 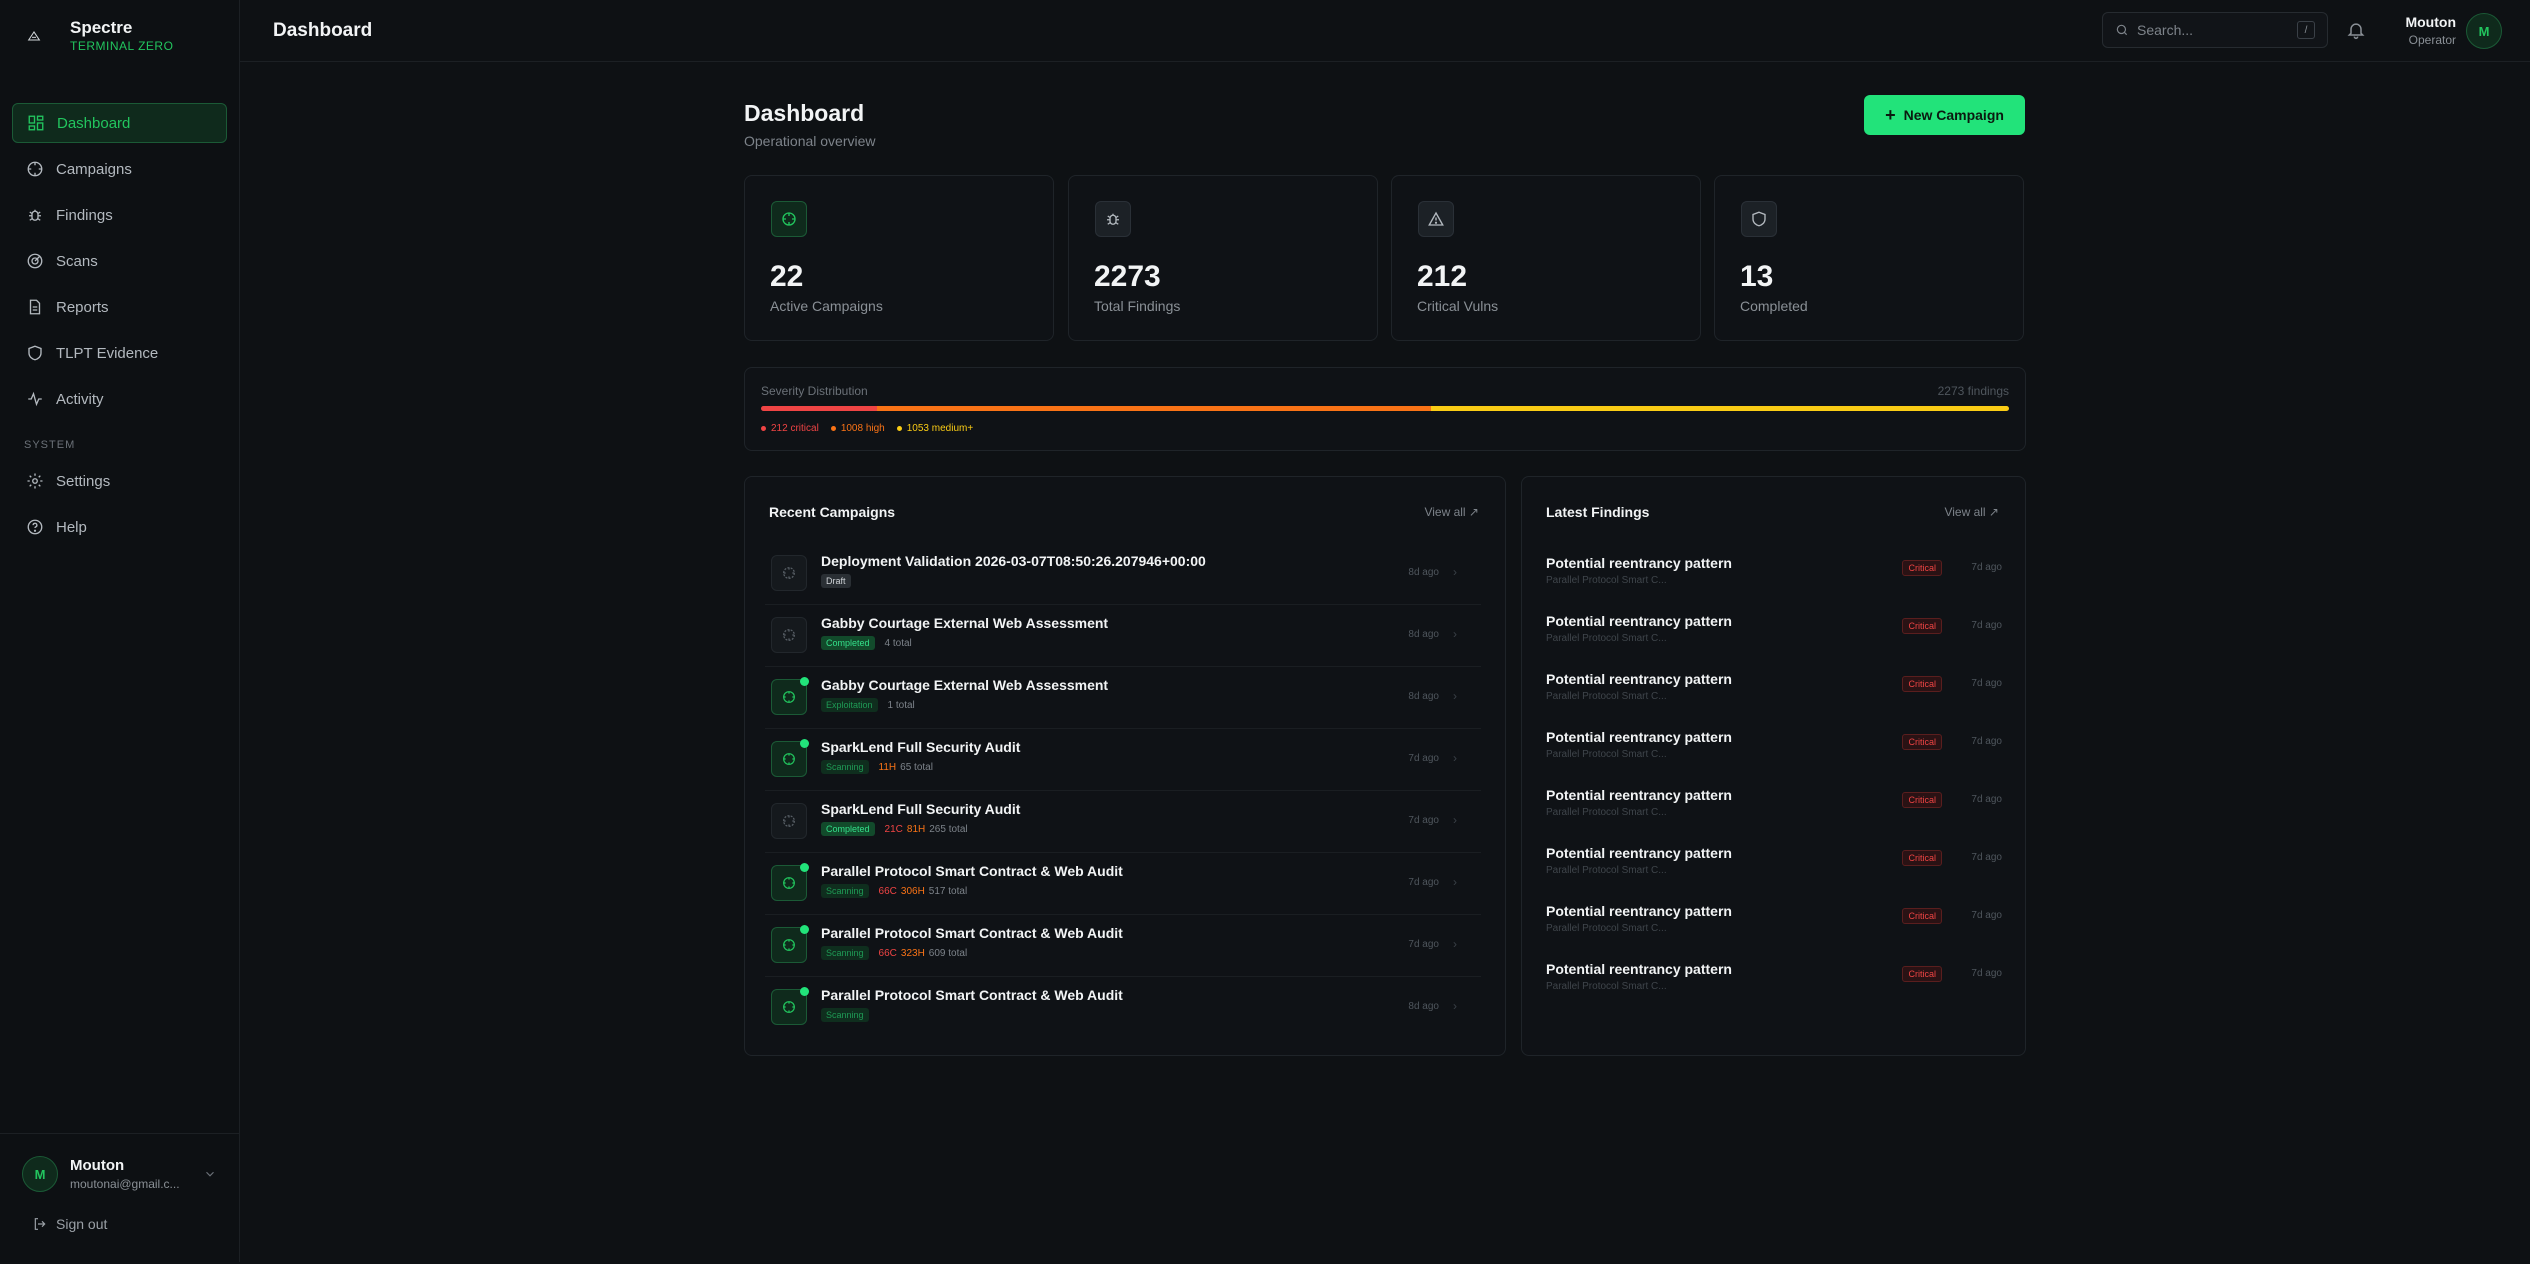 What do you see at coordinates (877, 767) in the screenshot?
I see `campaign-meta: Scanning 11H 65 total` at bounding box center [877, 767].